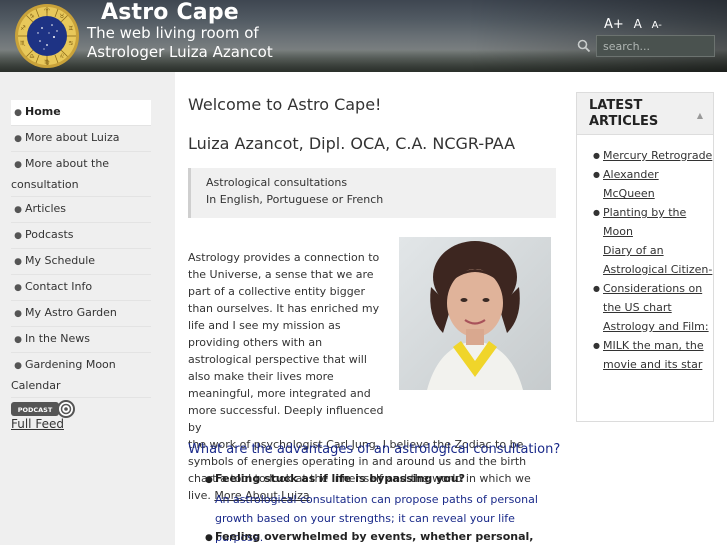 Image resolution: width=727 pixels, height=545 pixels. What do you see at coordinates (657, 155) in the screenshot?
I see `article-link: Mercury Retrograde` at bounding box center [657, 155].